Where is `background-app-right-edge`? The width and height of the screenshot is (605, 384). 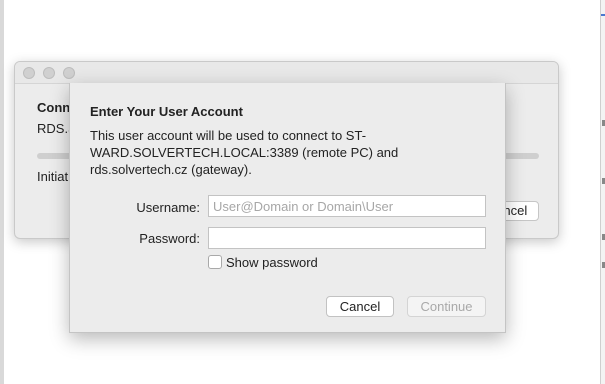 background-app-right-edge is located at coordinates (602, 192).